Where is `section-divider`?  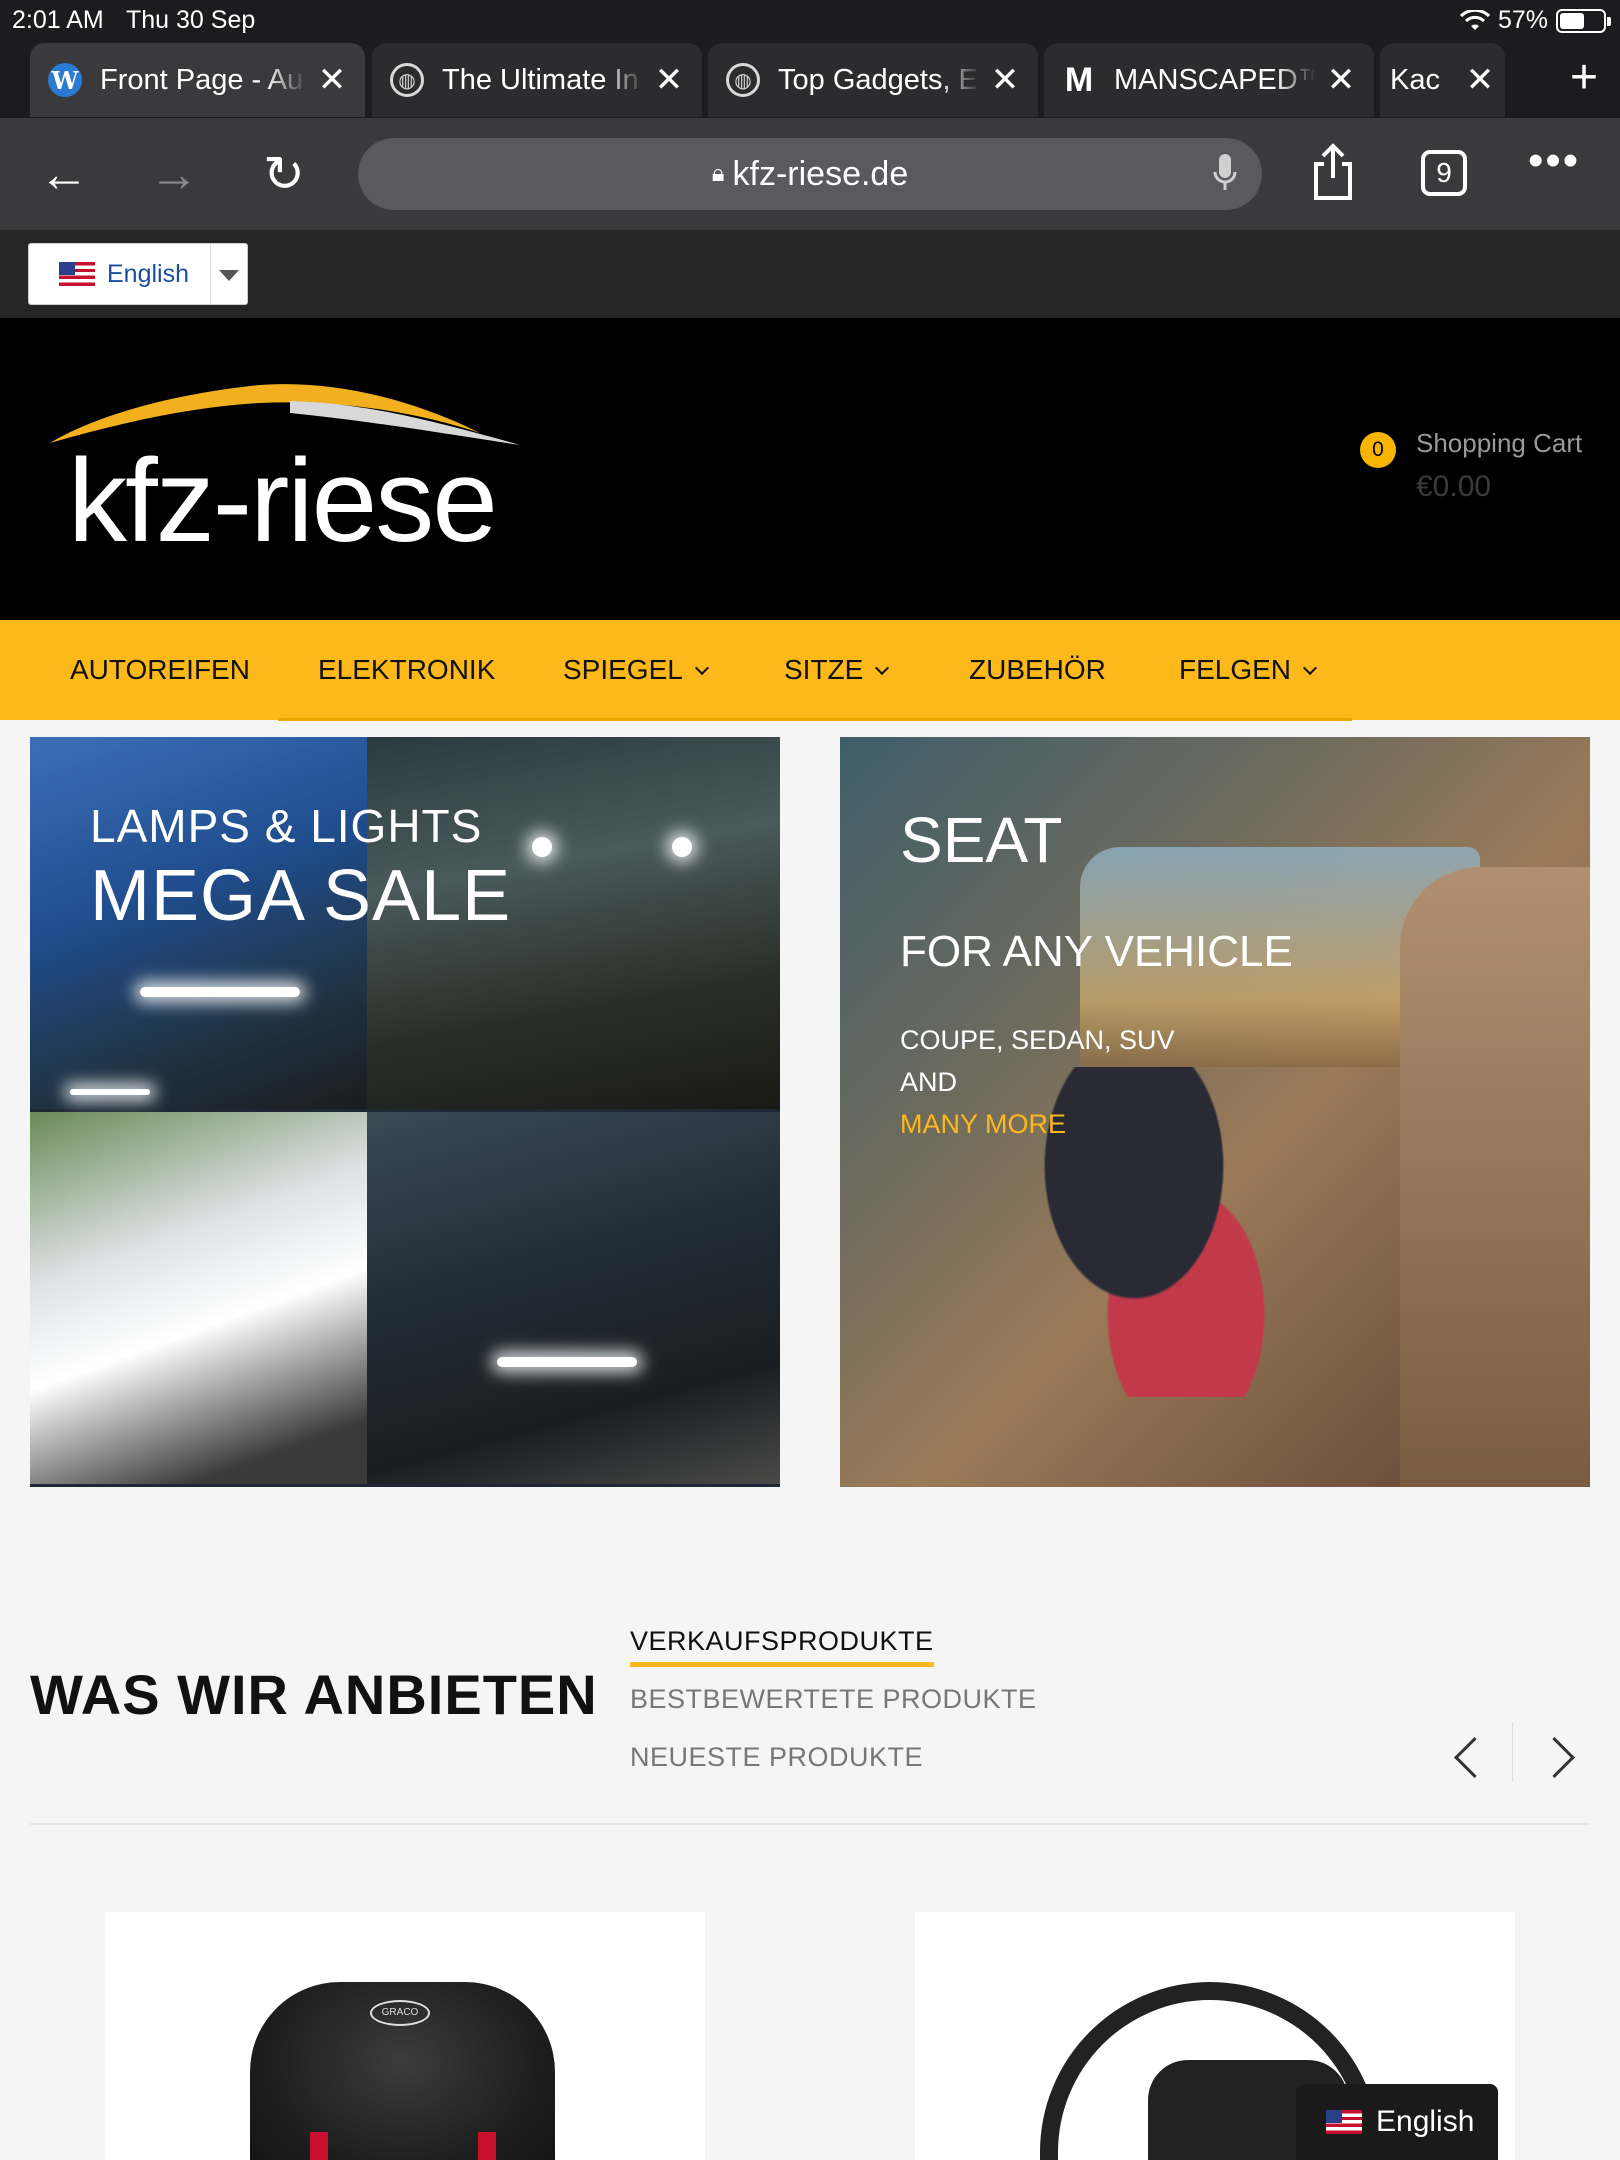 section-divider is located at coordinates (810, 1824).